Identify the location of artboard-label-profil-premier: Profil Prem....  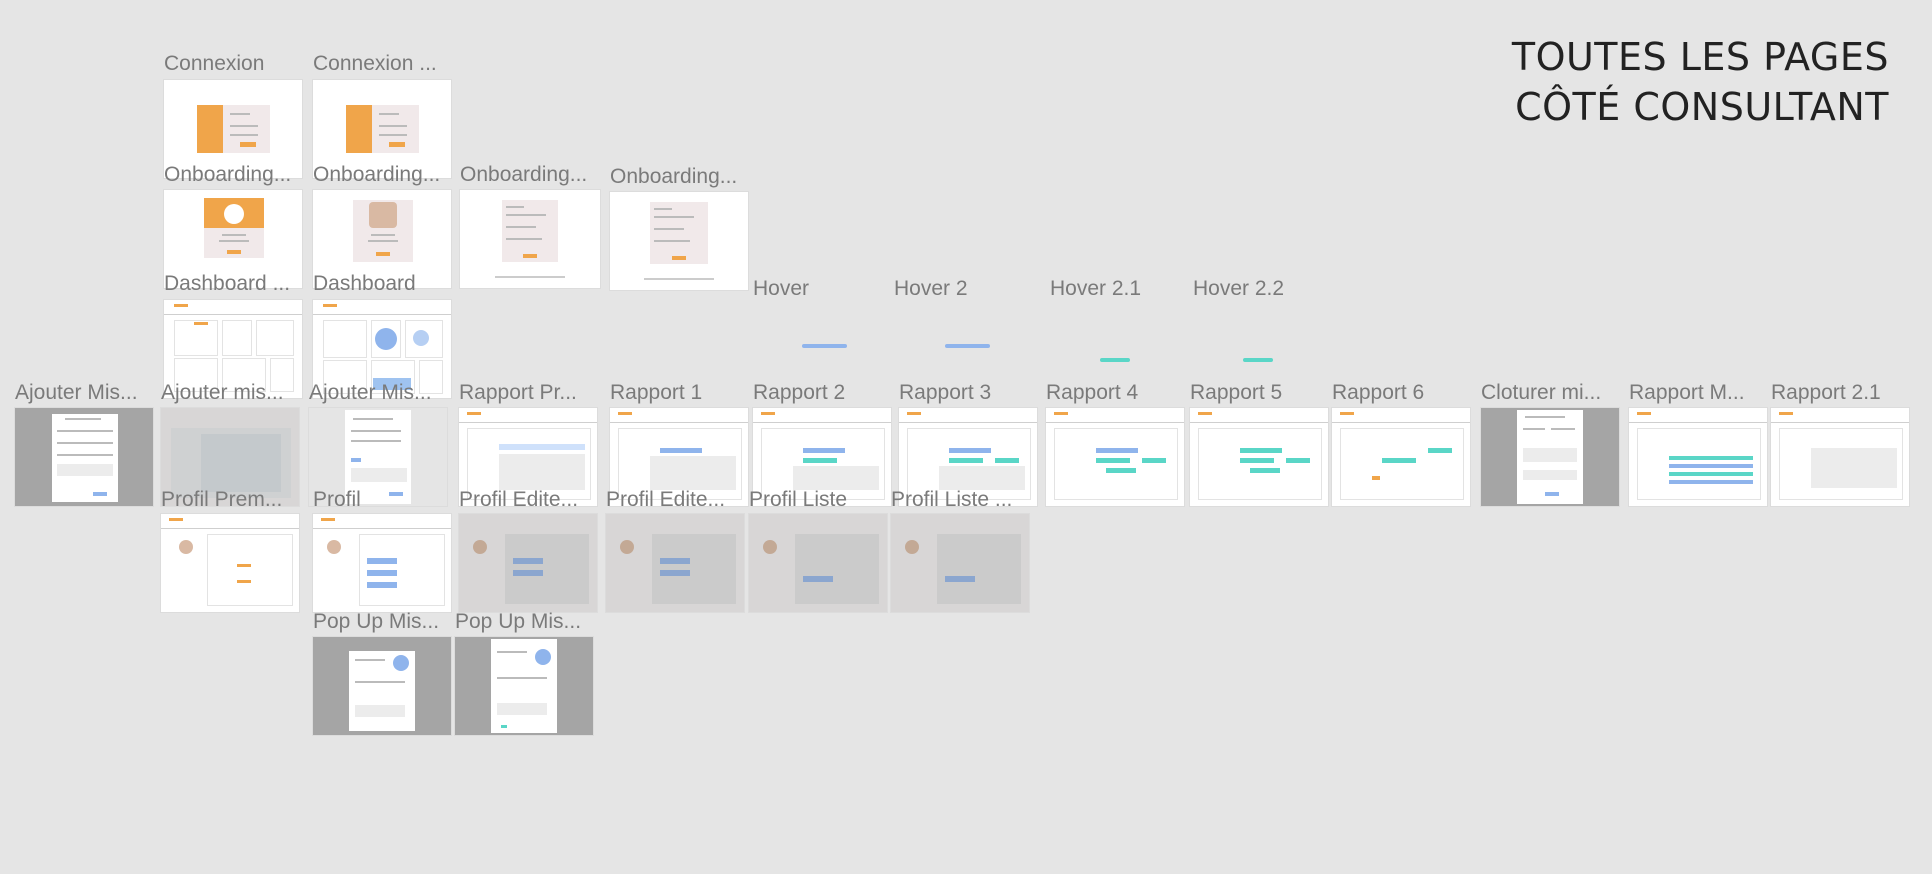
(231, 500).